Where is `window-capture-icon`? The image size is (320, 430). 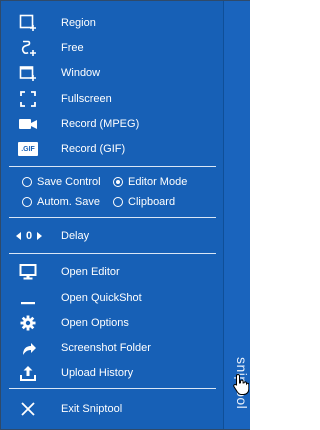 window-capture-icon is located at coordinates (28, 73).